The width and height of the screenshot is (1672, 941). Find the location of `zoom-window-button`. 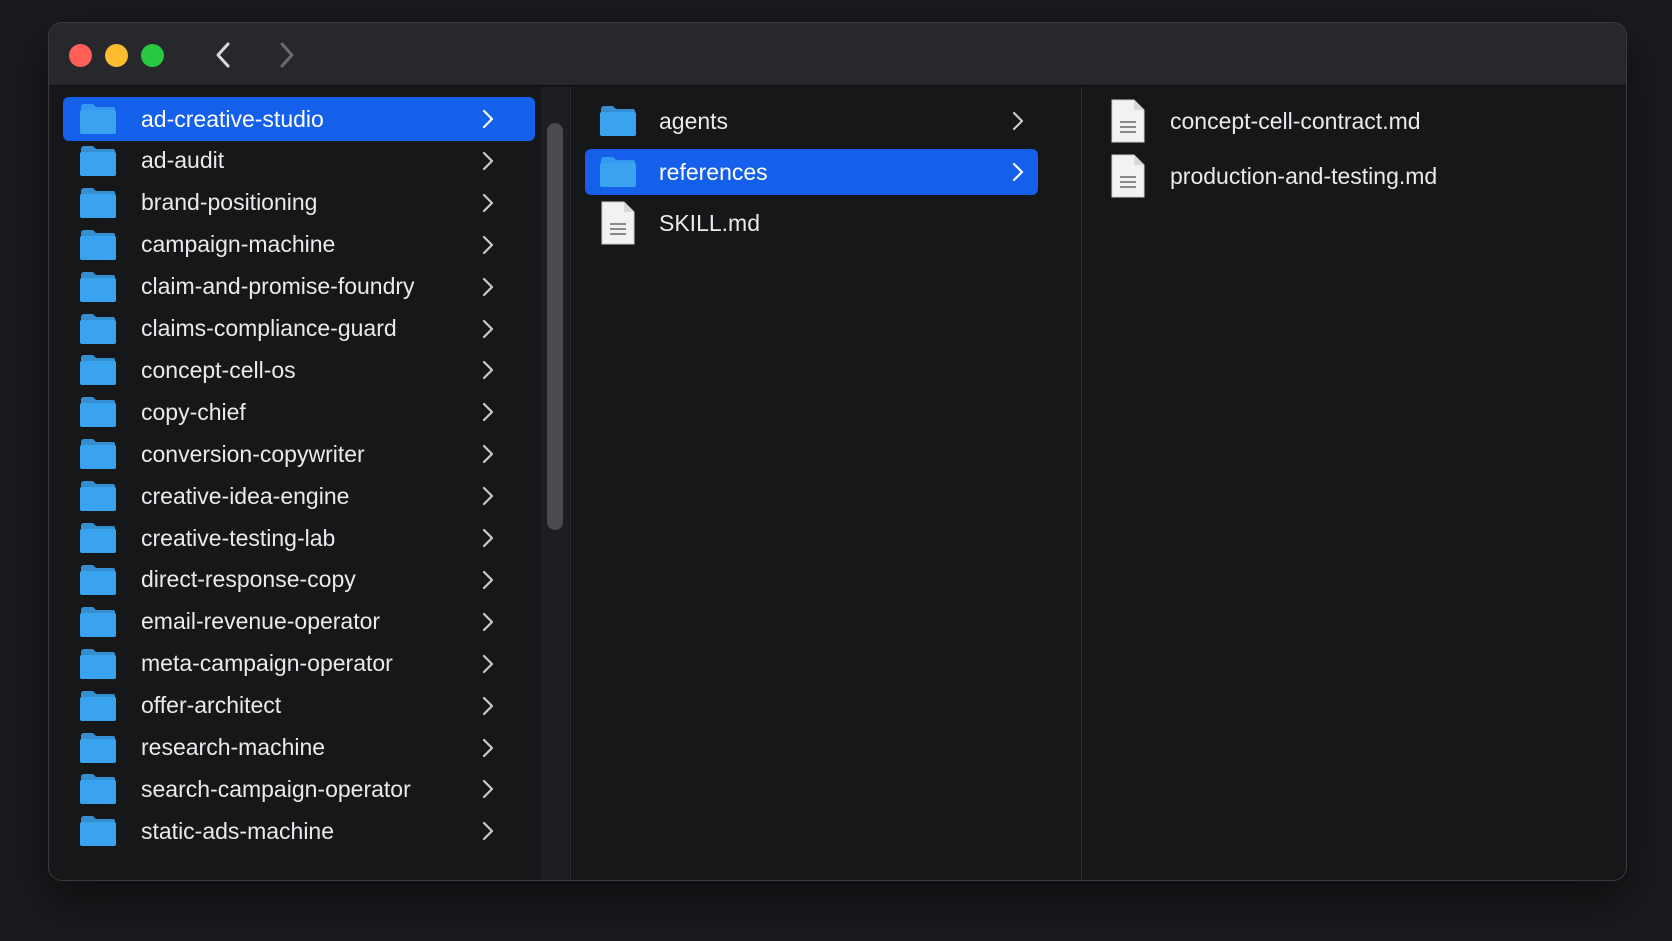

zoom-window-button is located at coordinates (152, 55).